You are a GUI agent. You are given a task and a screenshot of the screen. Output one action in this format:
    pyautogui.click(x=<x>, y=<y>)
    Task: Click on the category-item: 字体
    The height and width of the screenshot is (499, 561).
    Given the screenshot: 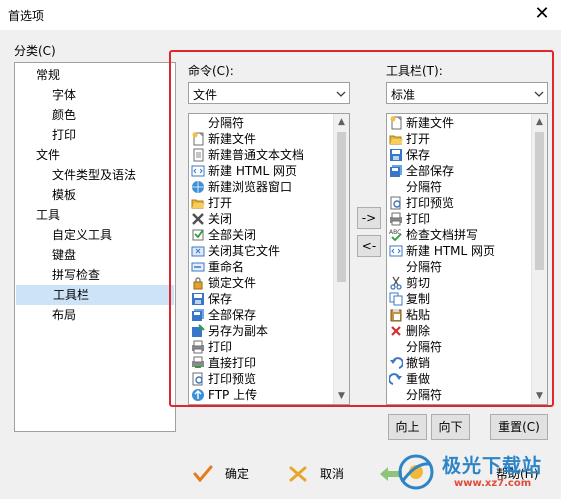 What is the action you would take?
    pyautogui.click(x=64, y=95)
    